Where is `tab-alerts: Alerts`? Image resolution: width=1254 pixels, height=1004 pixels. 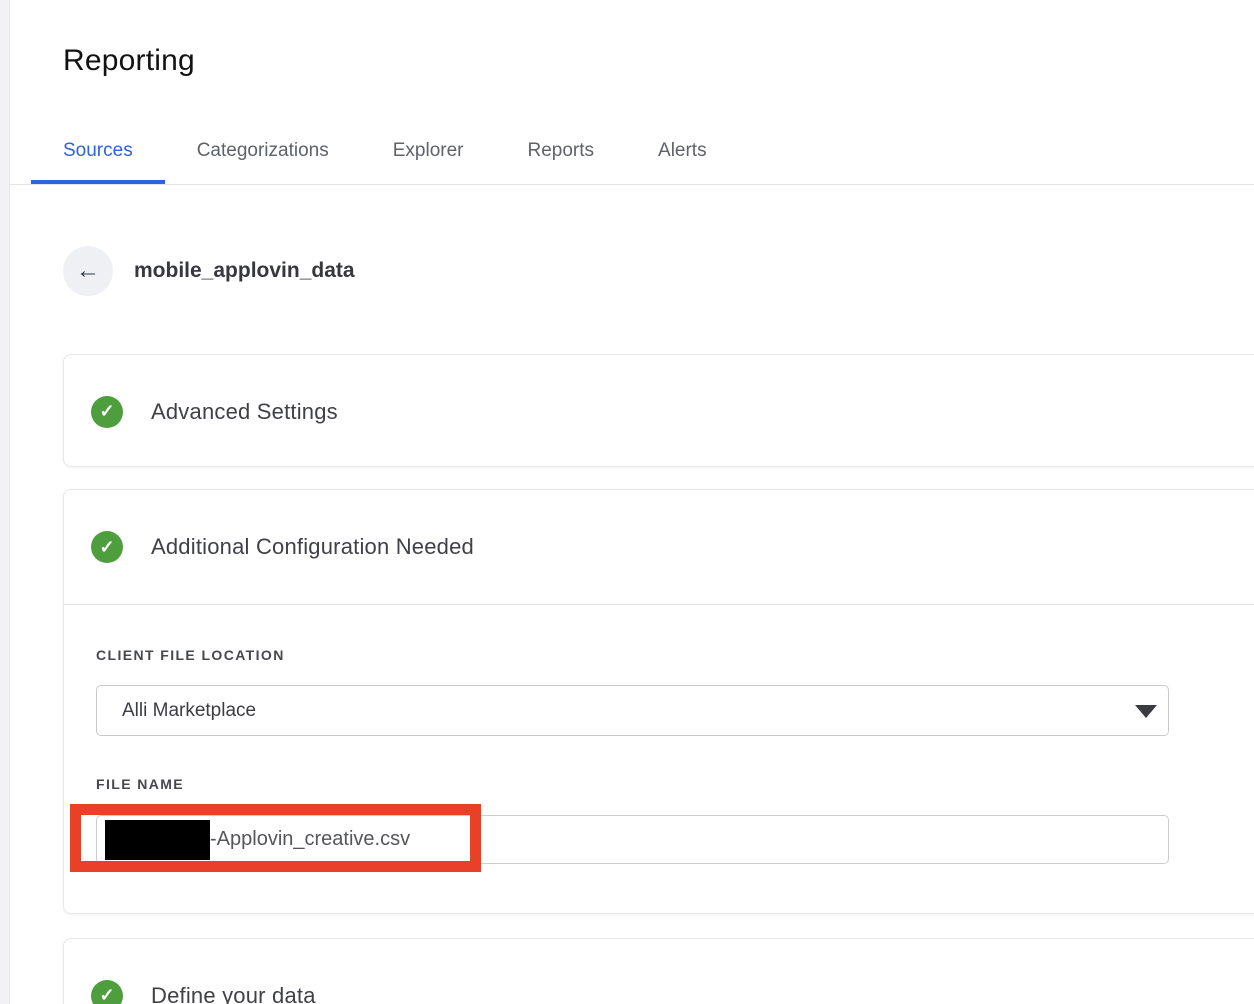 tab-alerts: Alerts is located at coordinates (682, 150).